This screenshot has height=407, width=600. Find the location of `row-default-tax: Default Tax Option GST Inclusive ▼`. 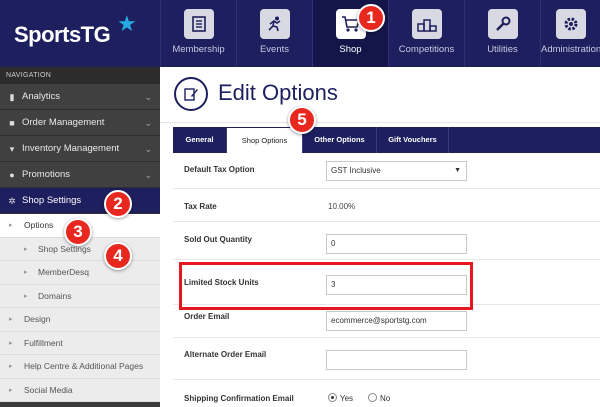

row-default-tax: Default Tax Option GST Inclusive ▼ is located at coordinates (386, 171).